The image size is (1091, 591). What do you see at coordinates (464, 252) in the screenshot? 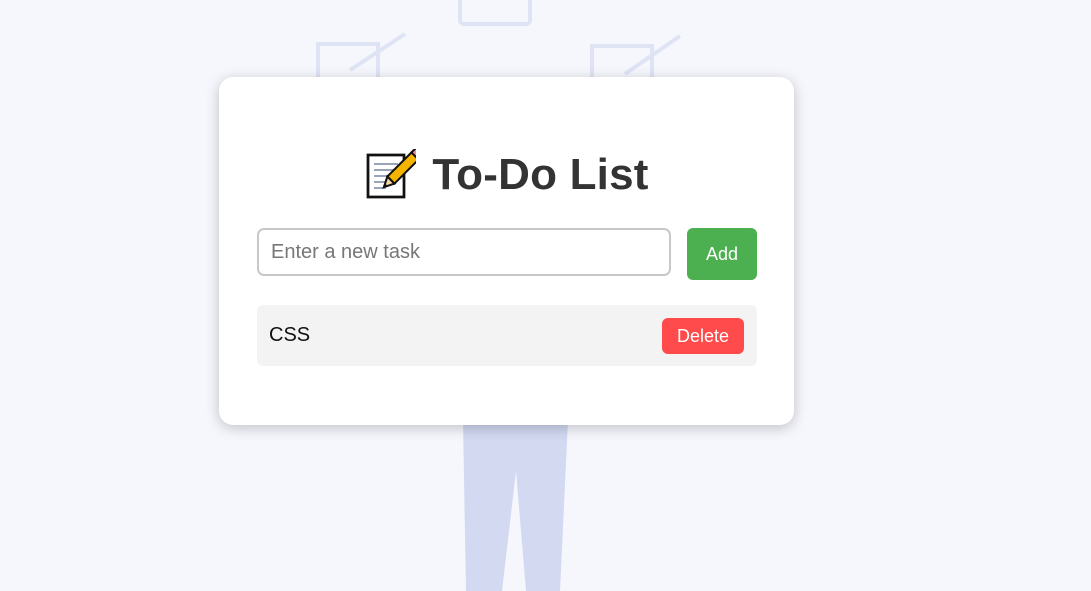
I see `new-task-input` at bounding box center [464, 252].